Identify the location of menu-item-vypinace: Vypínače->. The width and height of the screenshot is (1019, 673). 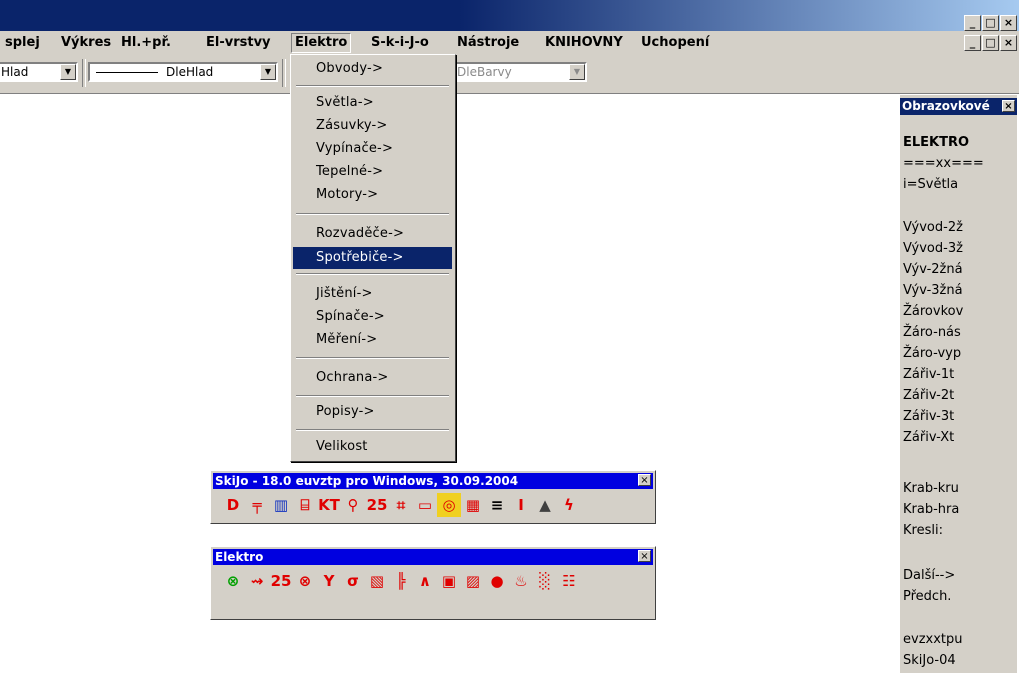
(372, 149).